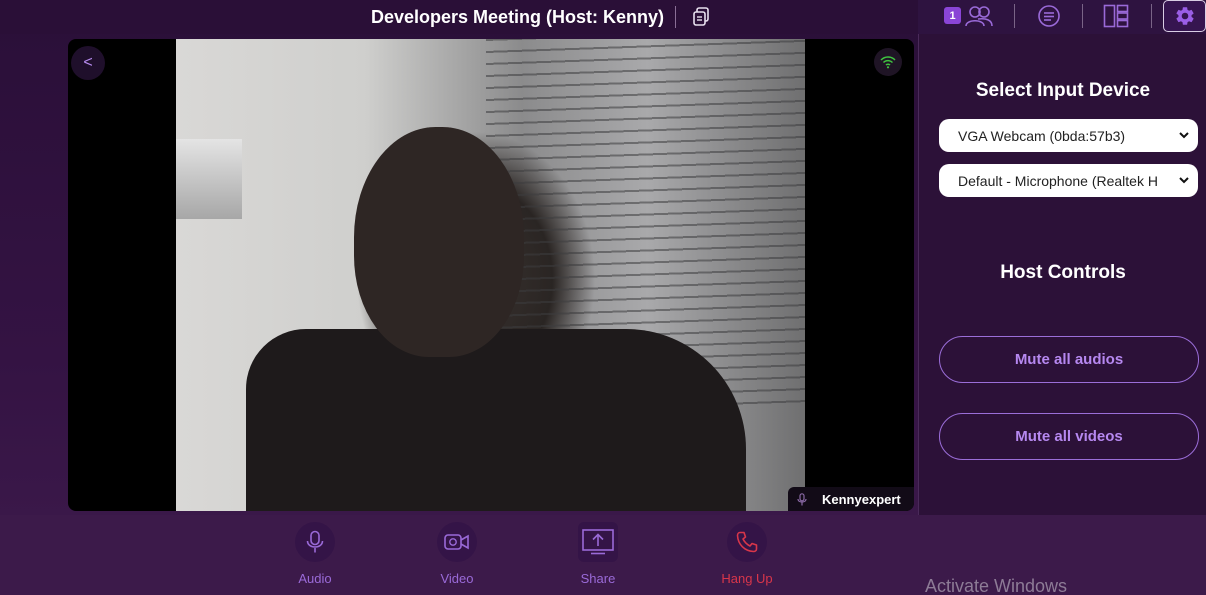  What do you see at coordinates (676, 17) in the screenshot?
I see `title-divider` at bounding box center [676, 17].